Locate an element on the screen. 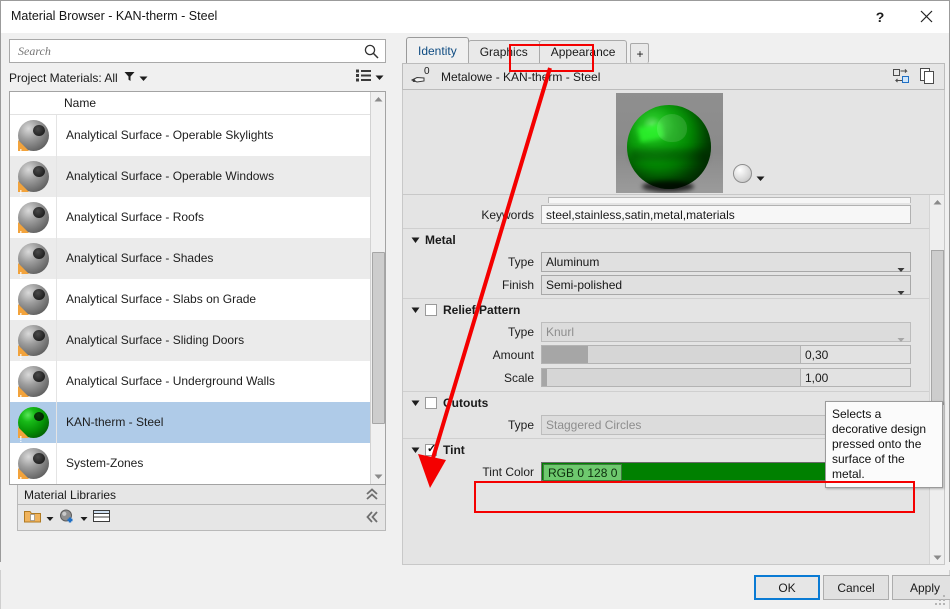  properties-scroll-up-icon is located at coordinates (937, 202).